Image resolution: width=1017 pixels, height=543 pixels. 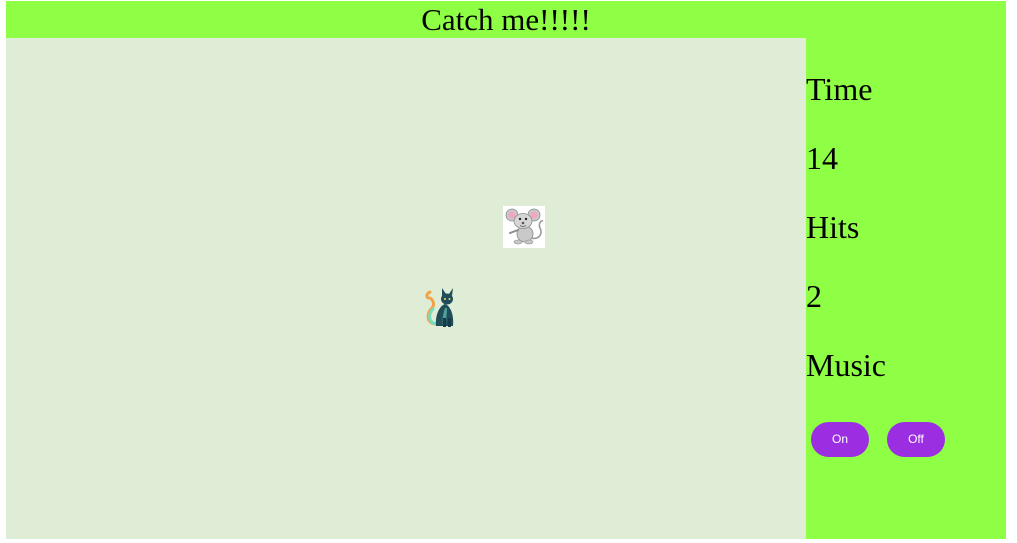 What do you see at coordinates (524, 227) in the screenshot?
I see `mouse-icon` at bounding box center [524, 227].